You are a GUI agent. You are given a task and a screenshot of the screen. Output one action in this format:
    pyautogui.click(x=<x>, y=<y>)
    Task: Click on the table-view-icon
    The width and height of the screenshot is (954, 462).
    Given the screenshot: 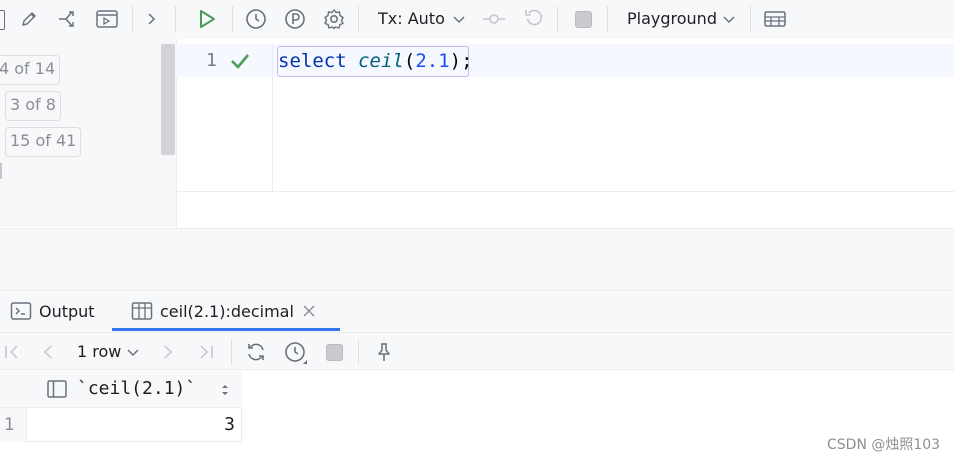 What is the action you would take?
    pyautogui.click(x=775, y=19)
    